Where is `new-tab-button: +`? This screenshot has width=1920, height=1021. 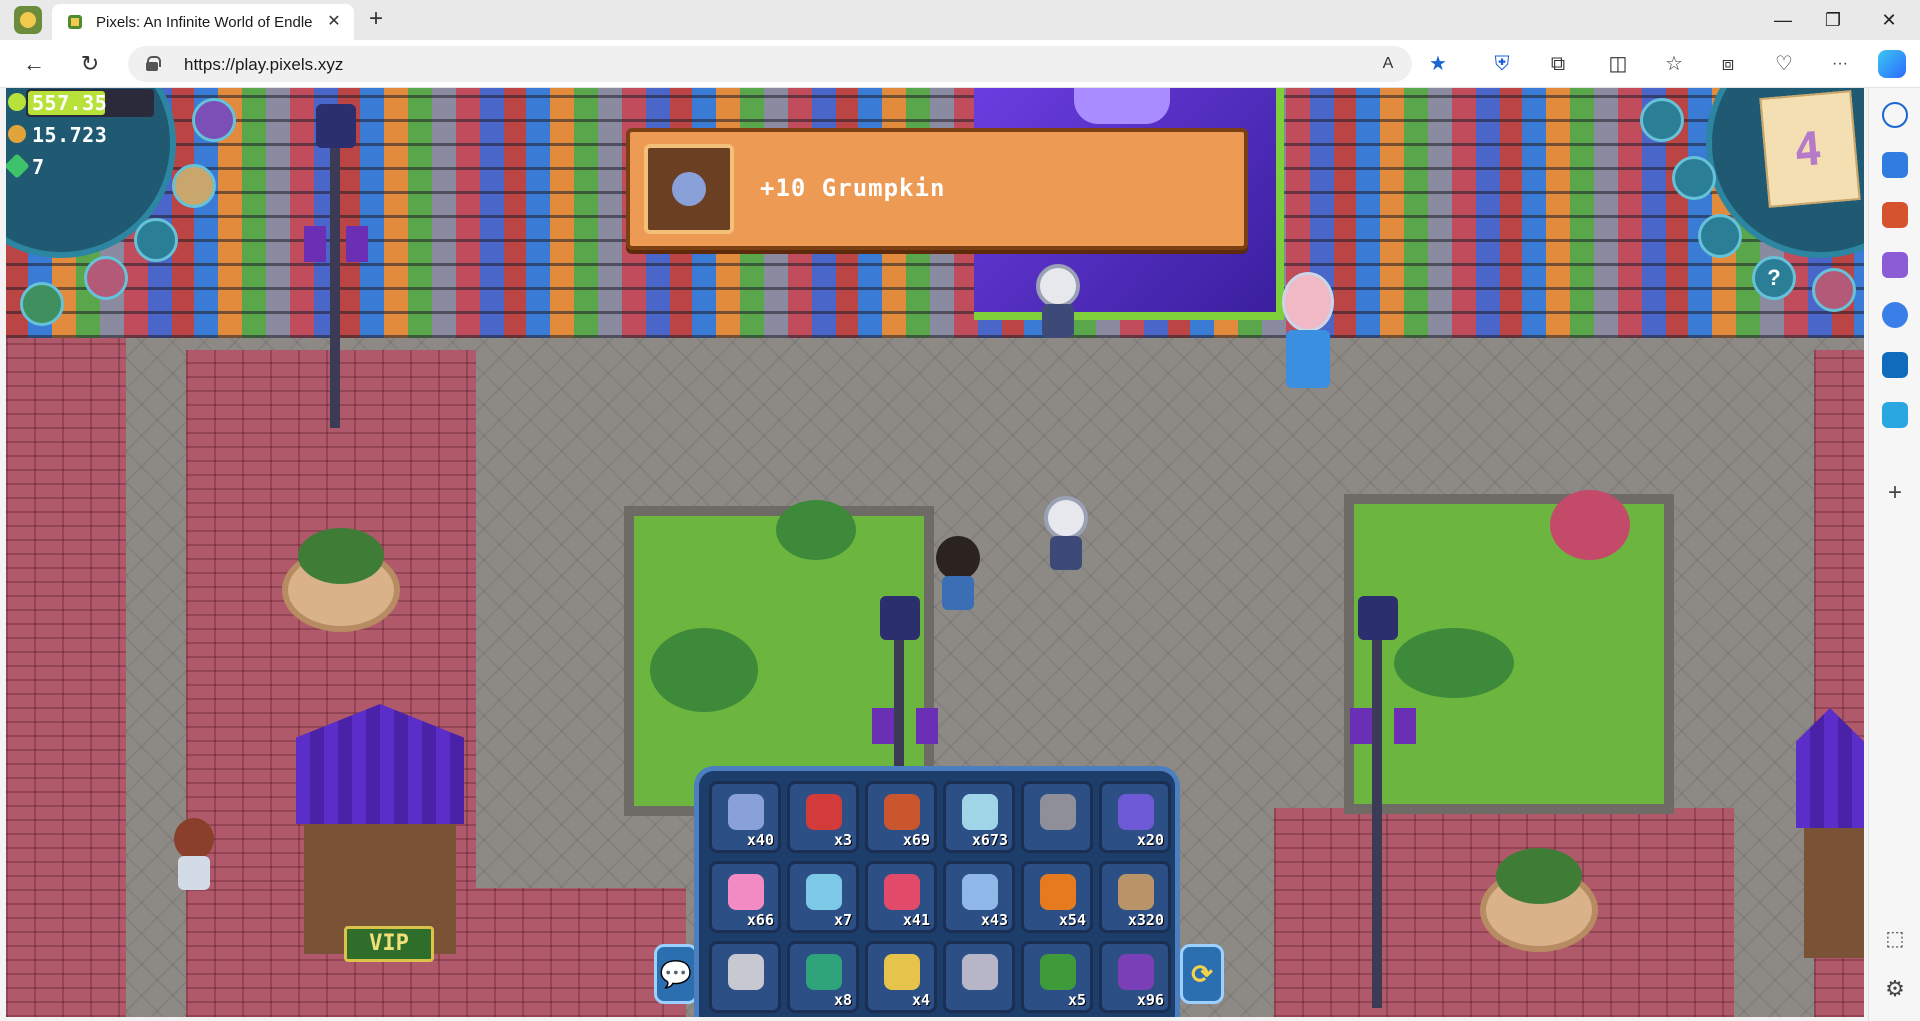 new-tab-button: + is located at coordinates (376, 20).